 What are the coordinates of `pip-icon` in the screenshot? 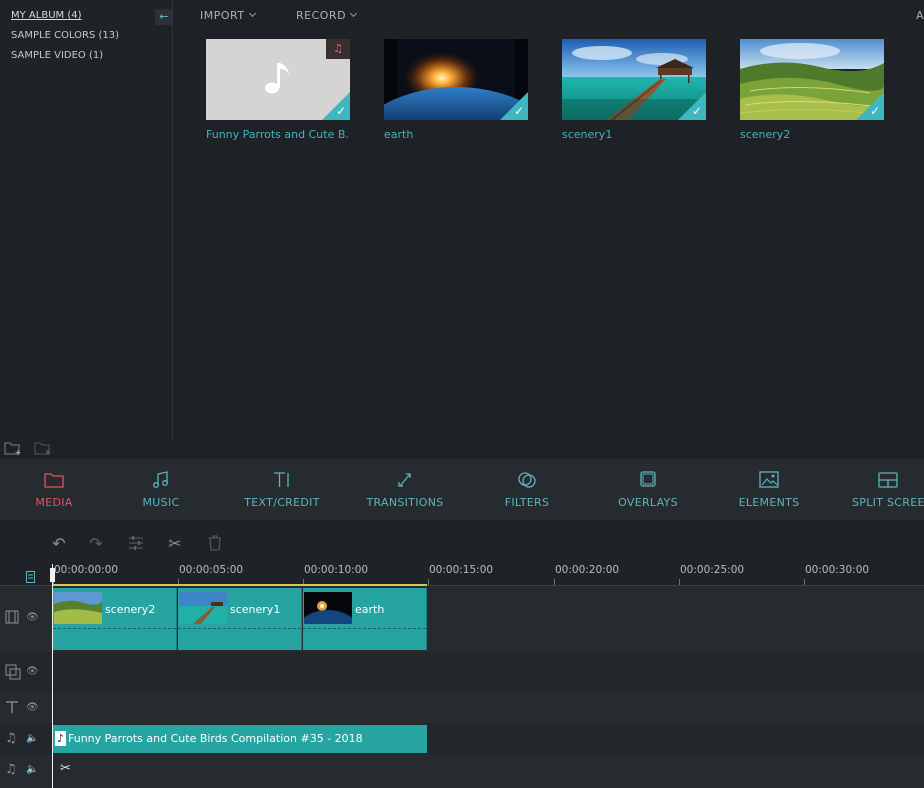 It's located at (13, 674).